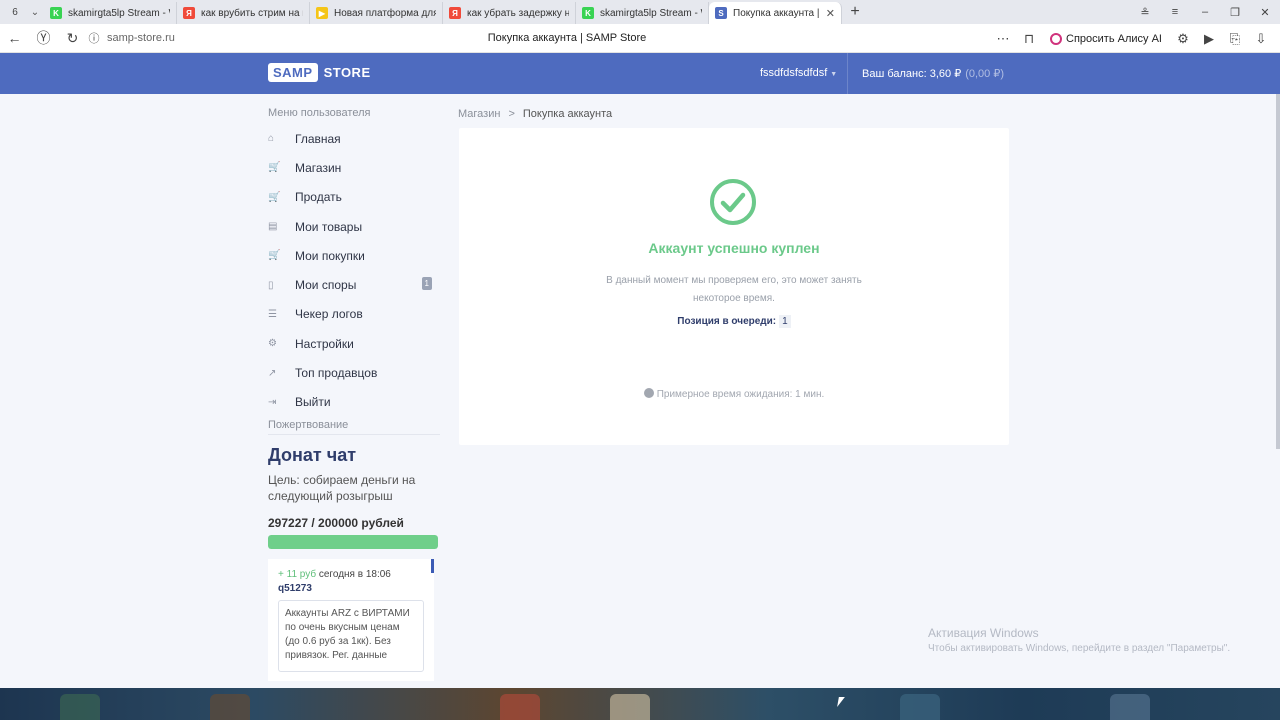 The height and width of the screenshot is (720, 1280). What do you see at coordinates (1114, 38) in the screenshot?
I see `alisa-label: Спросить Алису AI` at bounding box center [1114, 38].